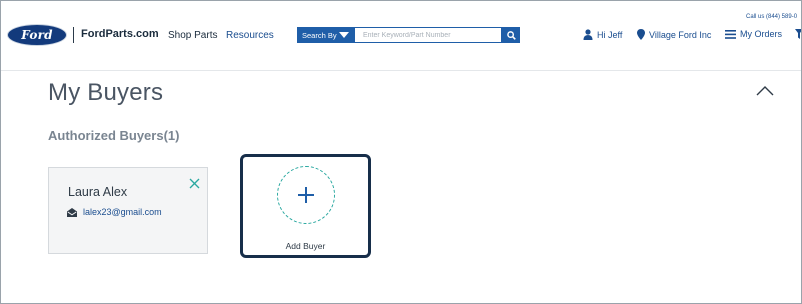  What do you see at coordinates (73, 35) in the screenshot?
I see `logo-divider` at bounding box center [73, 35].